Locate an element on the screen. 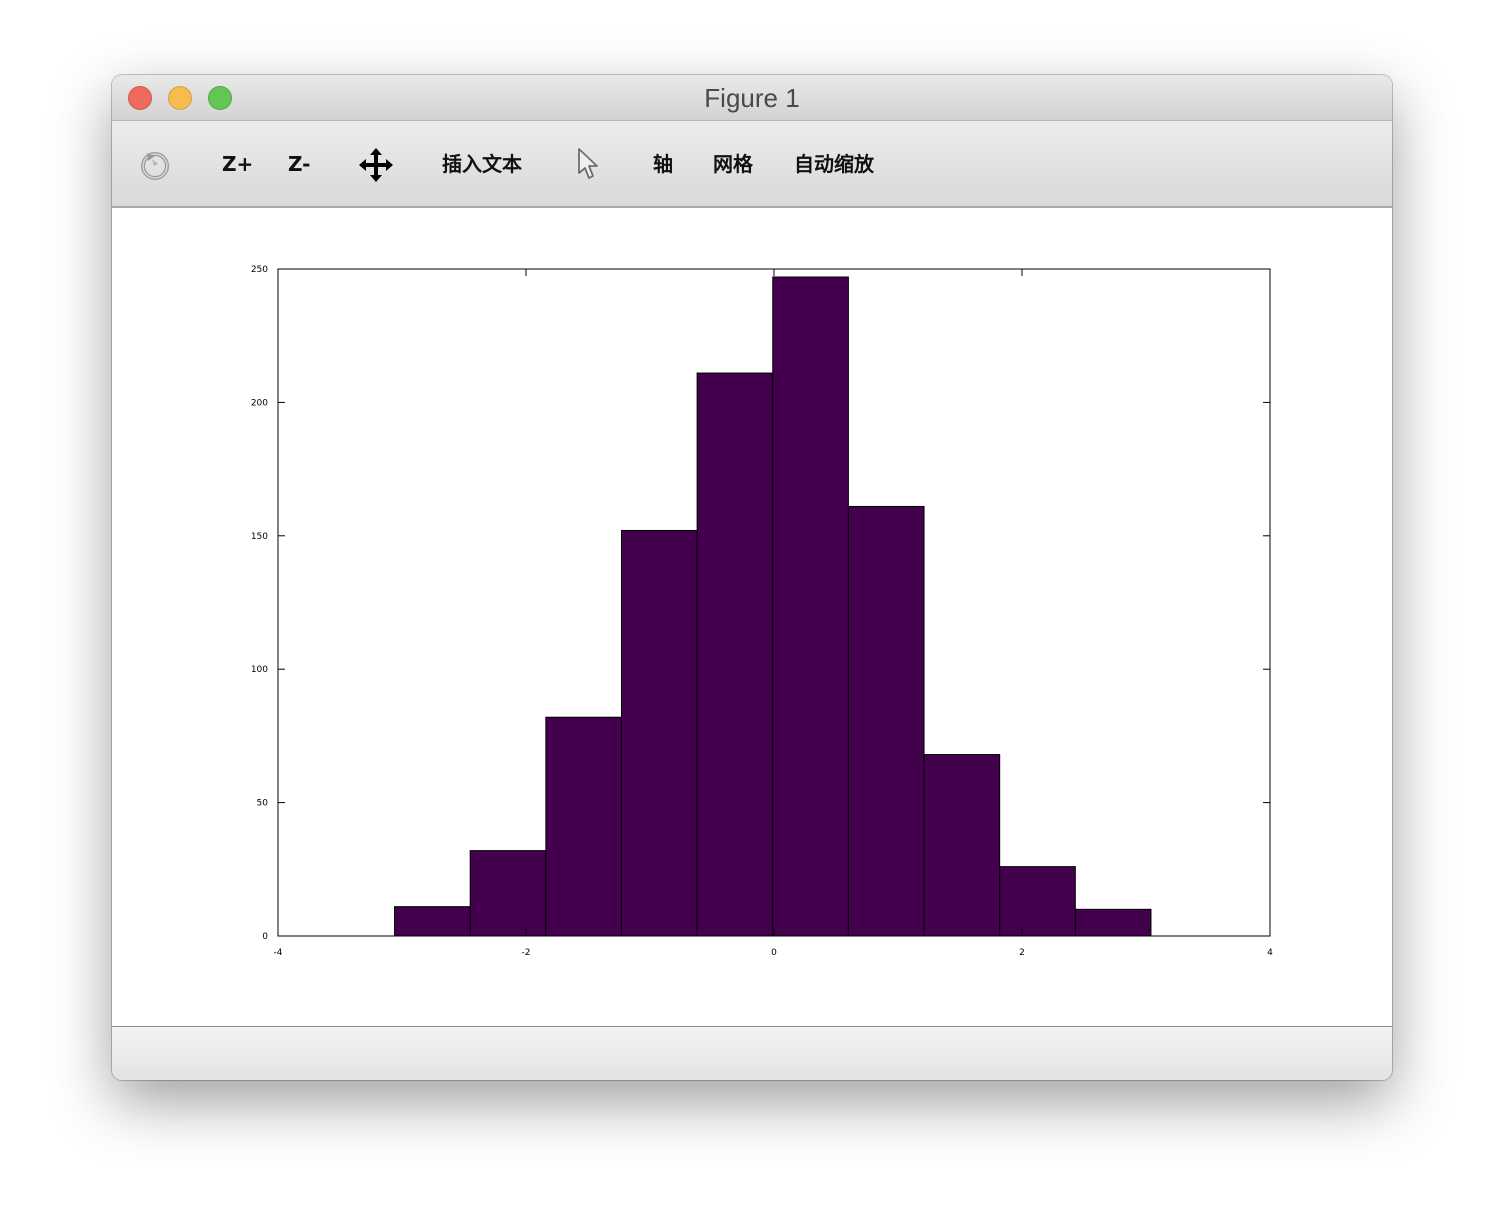 The width and height of the screenshot is (1504, 1228). window-title: Figure 1 is located at coordinates (752, 98).